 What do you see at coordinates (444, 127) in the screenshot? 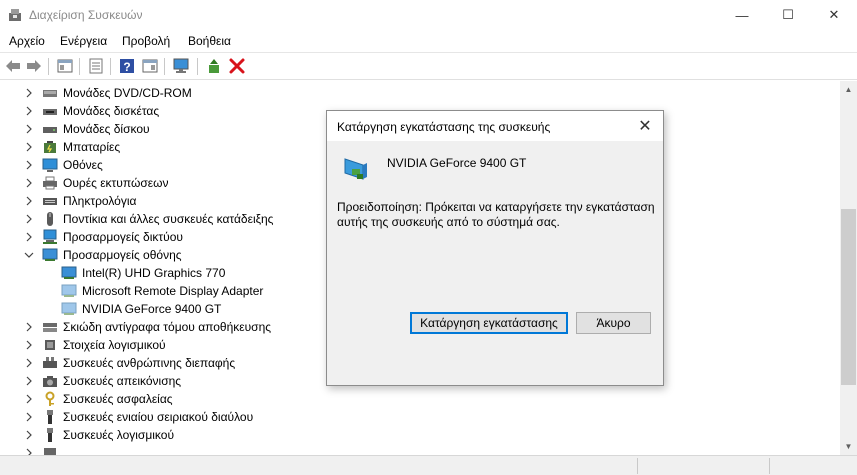
I see `dialog-title: Κατάργηση εγκατάστασης της συσκευής` at bounding box center [444, 127].